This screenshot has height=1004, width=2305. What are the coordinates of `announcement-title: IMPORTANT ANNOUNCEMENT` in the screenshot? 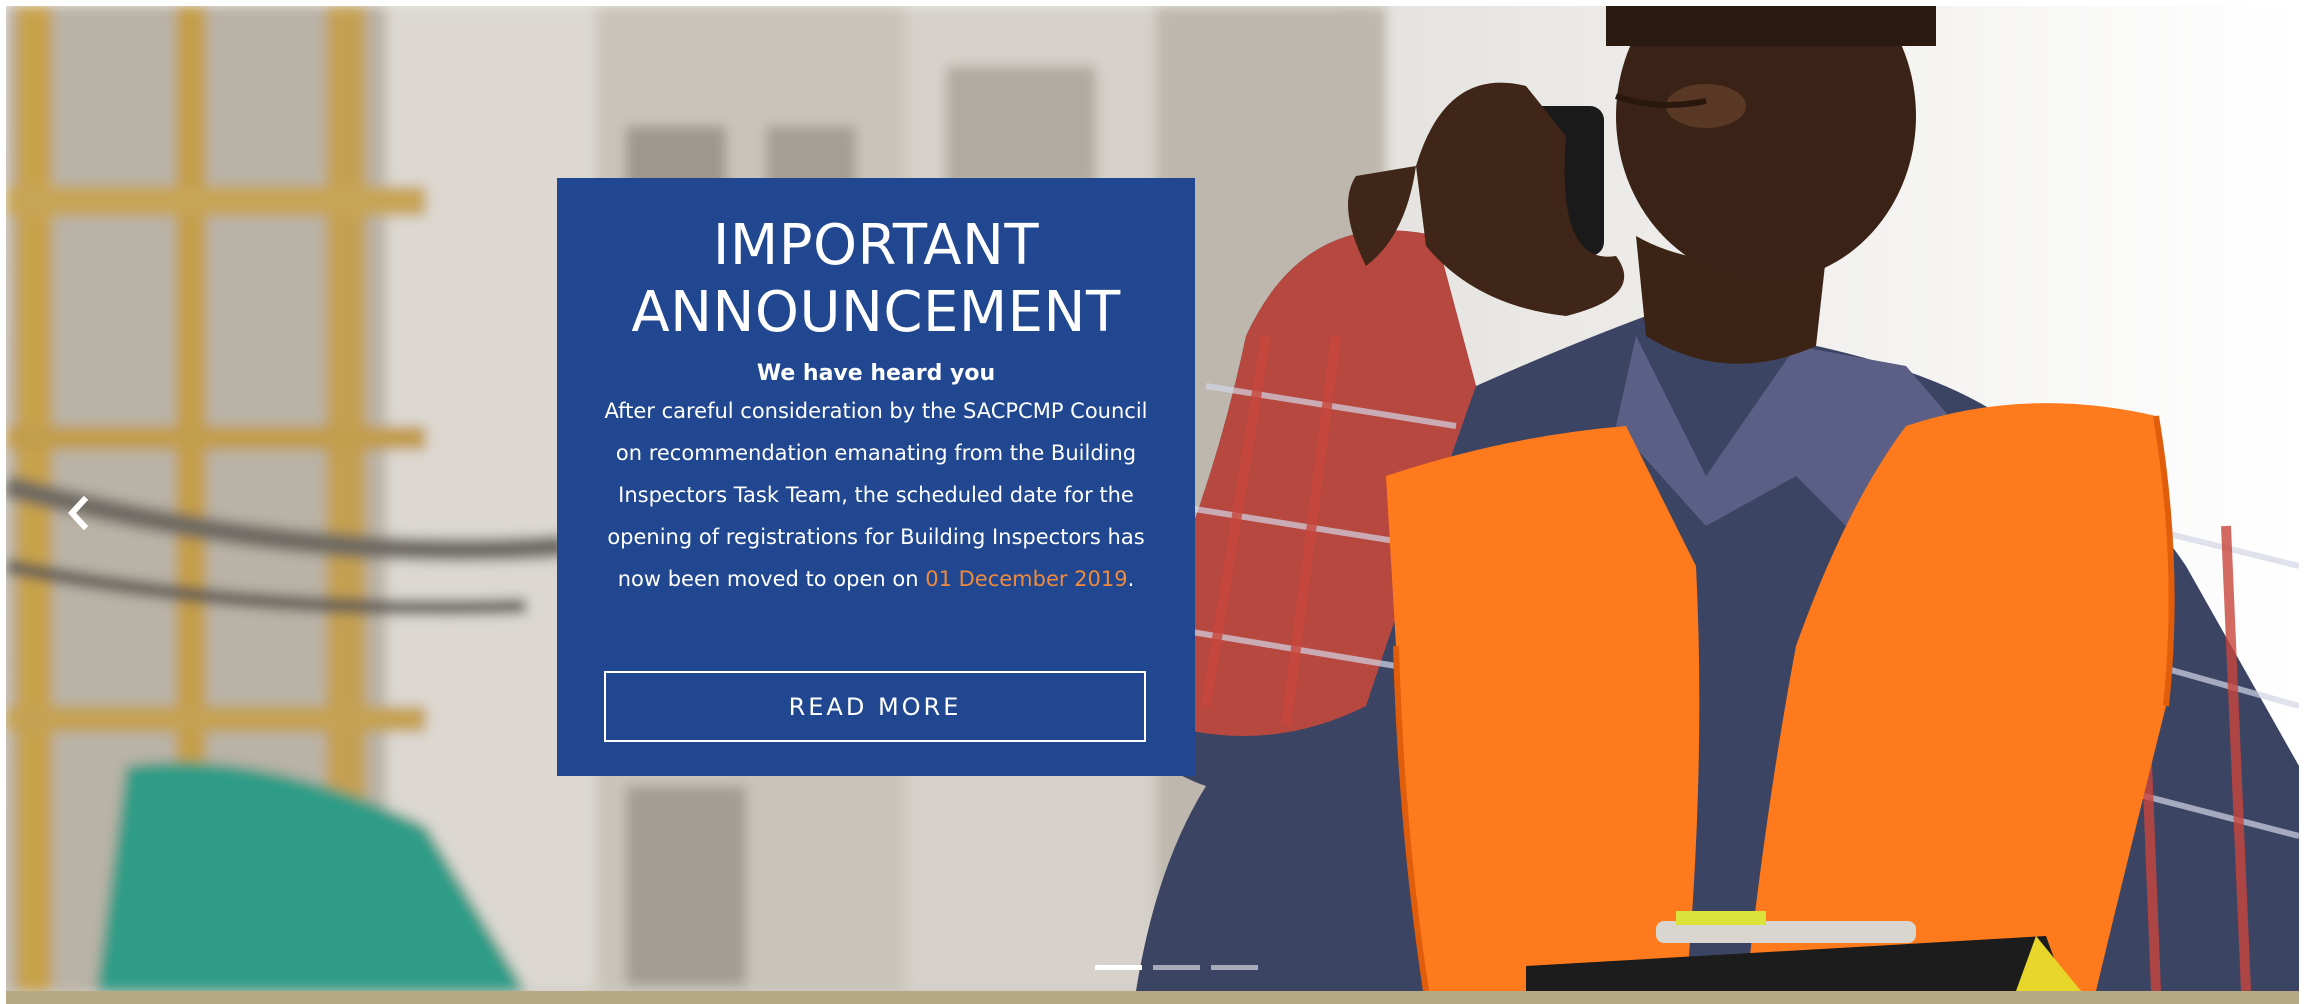 It's located at (876, 279).